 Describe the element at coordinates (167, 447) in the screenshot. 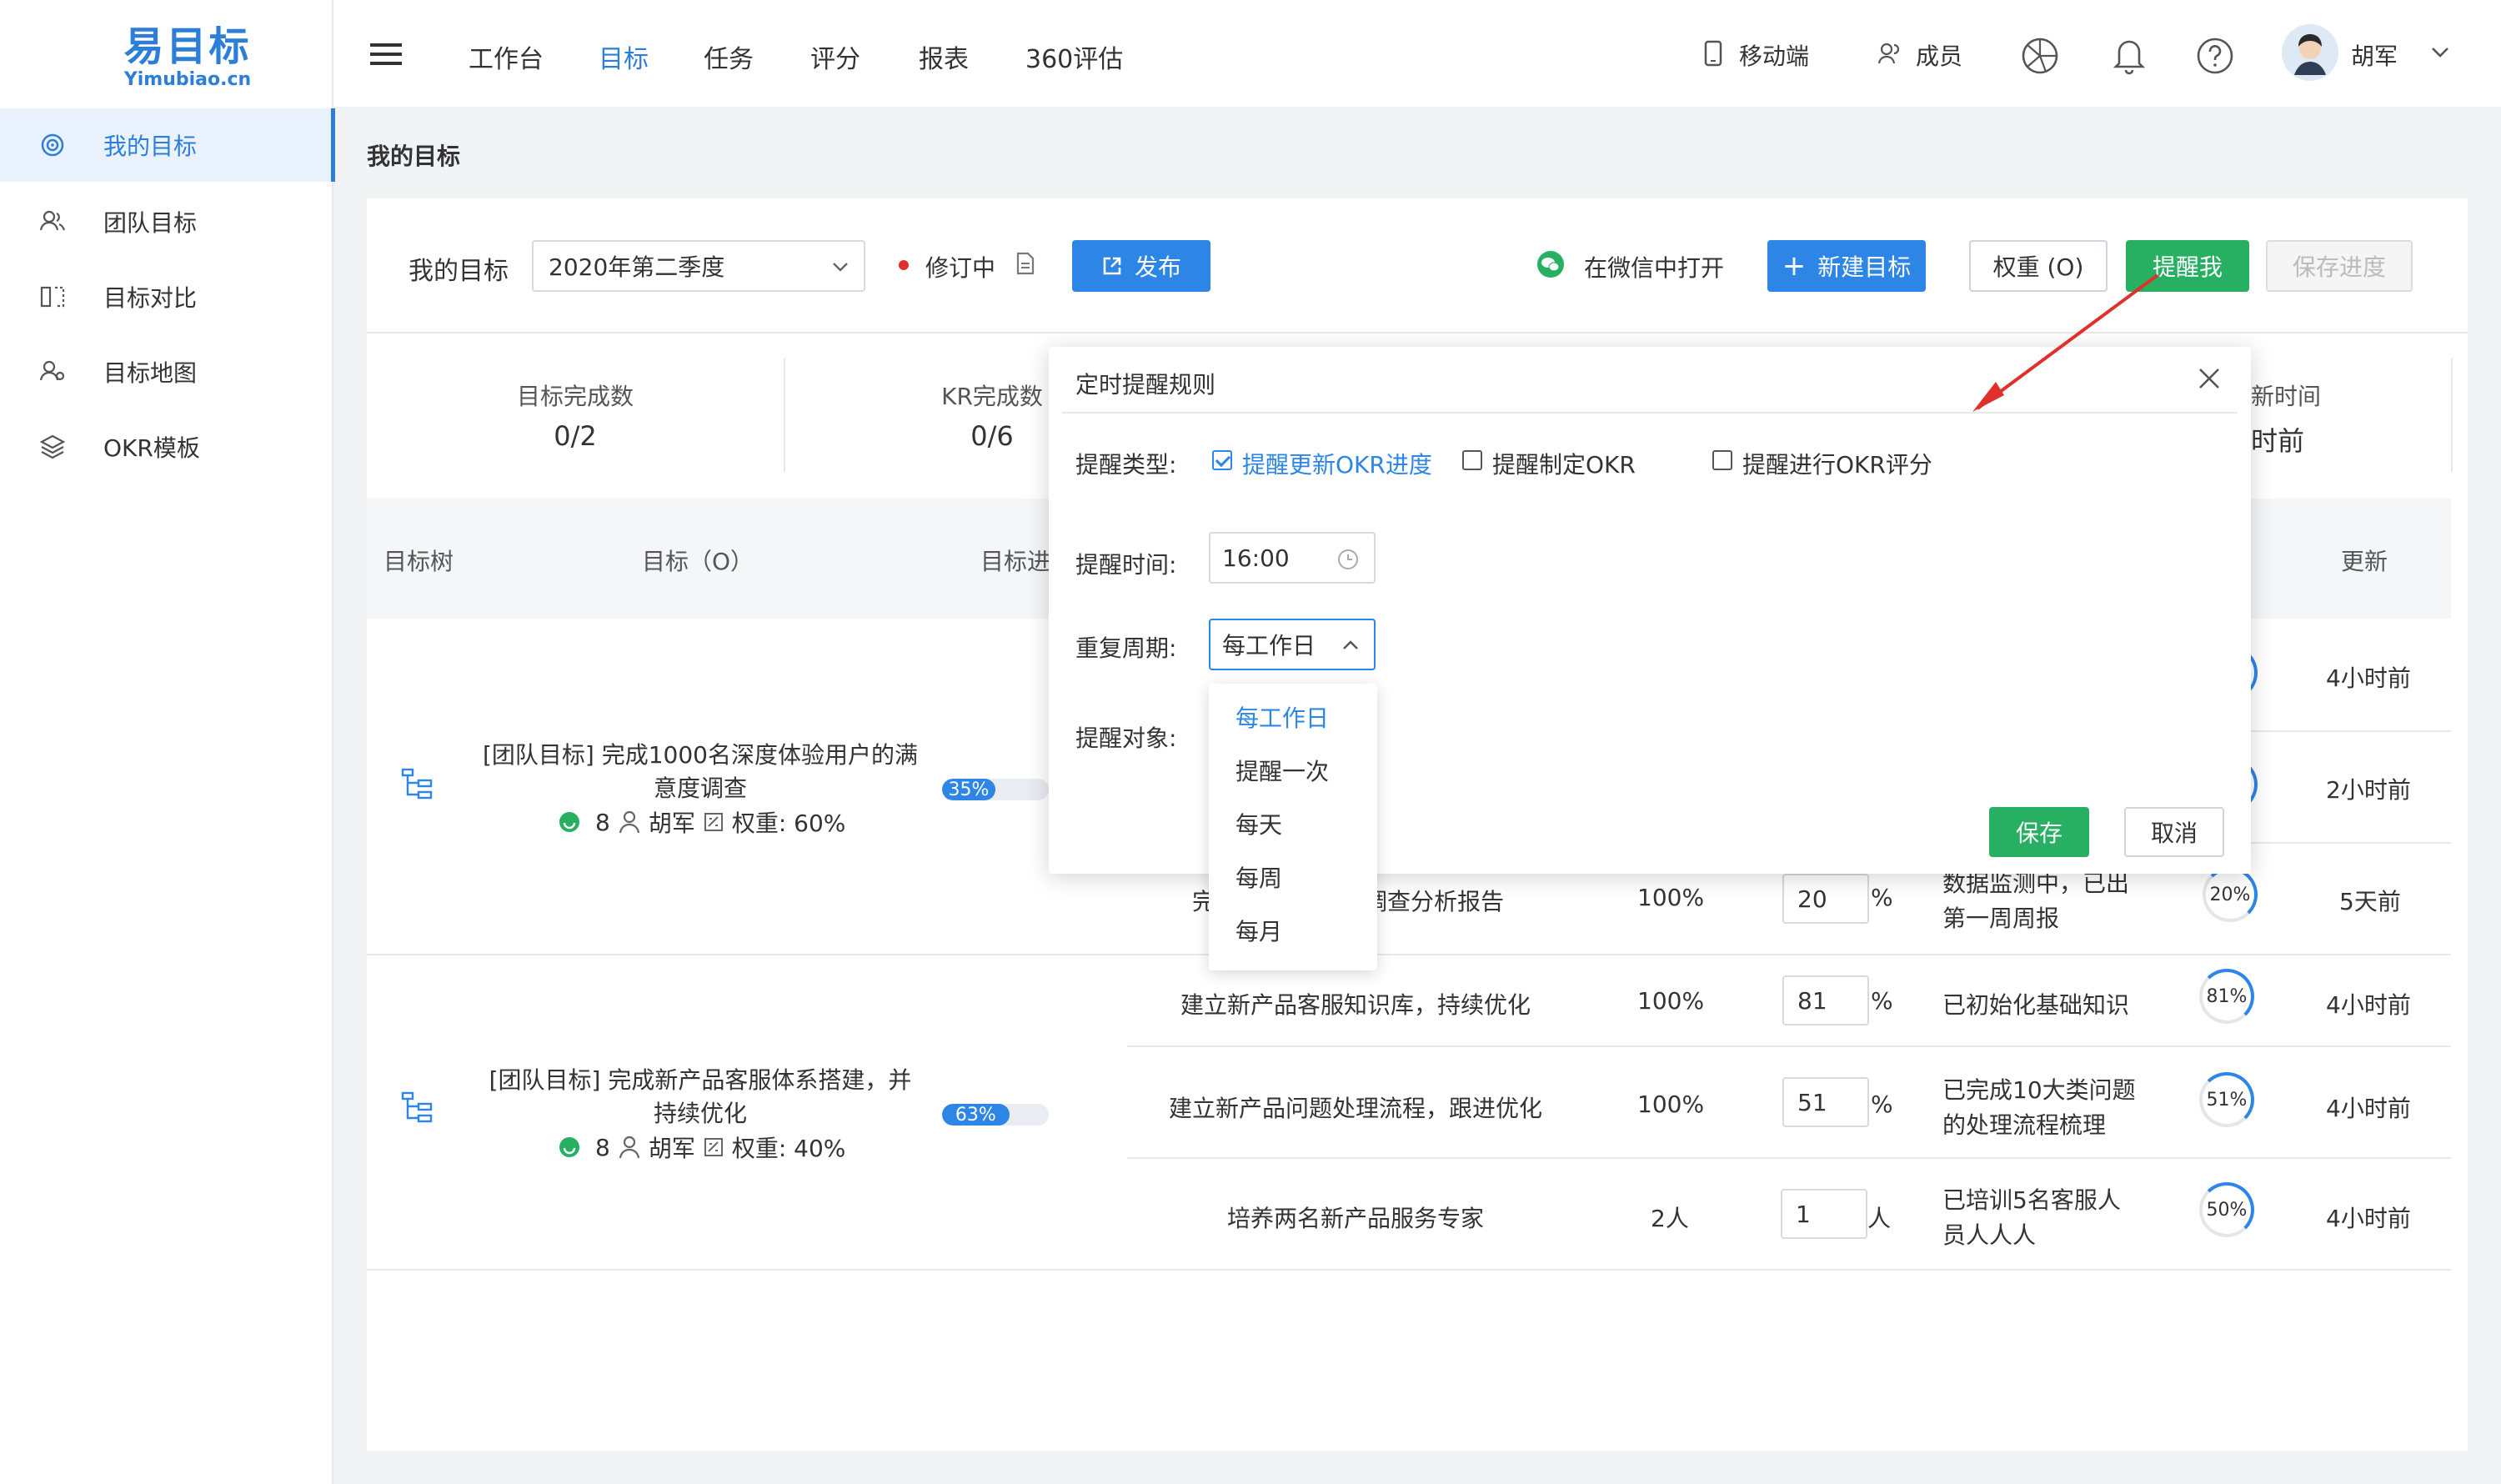

I see `sidebar-item-okr-template: OKR模板` at that location.